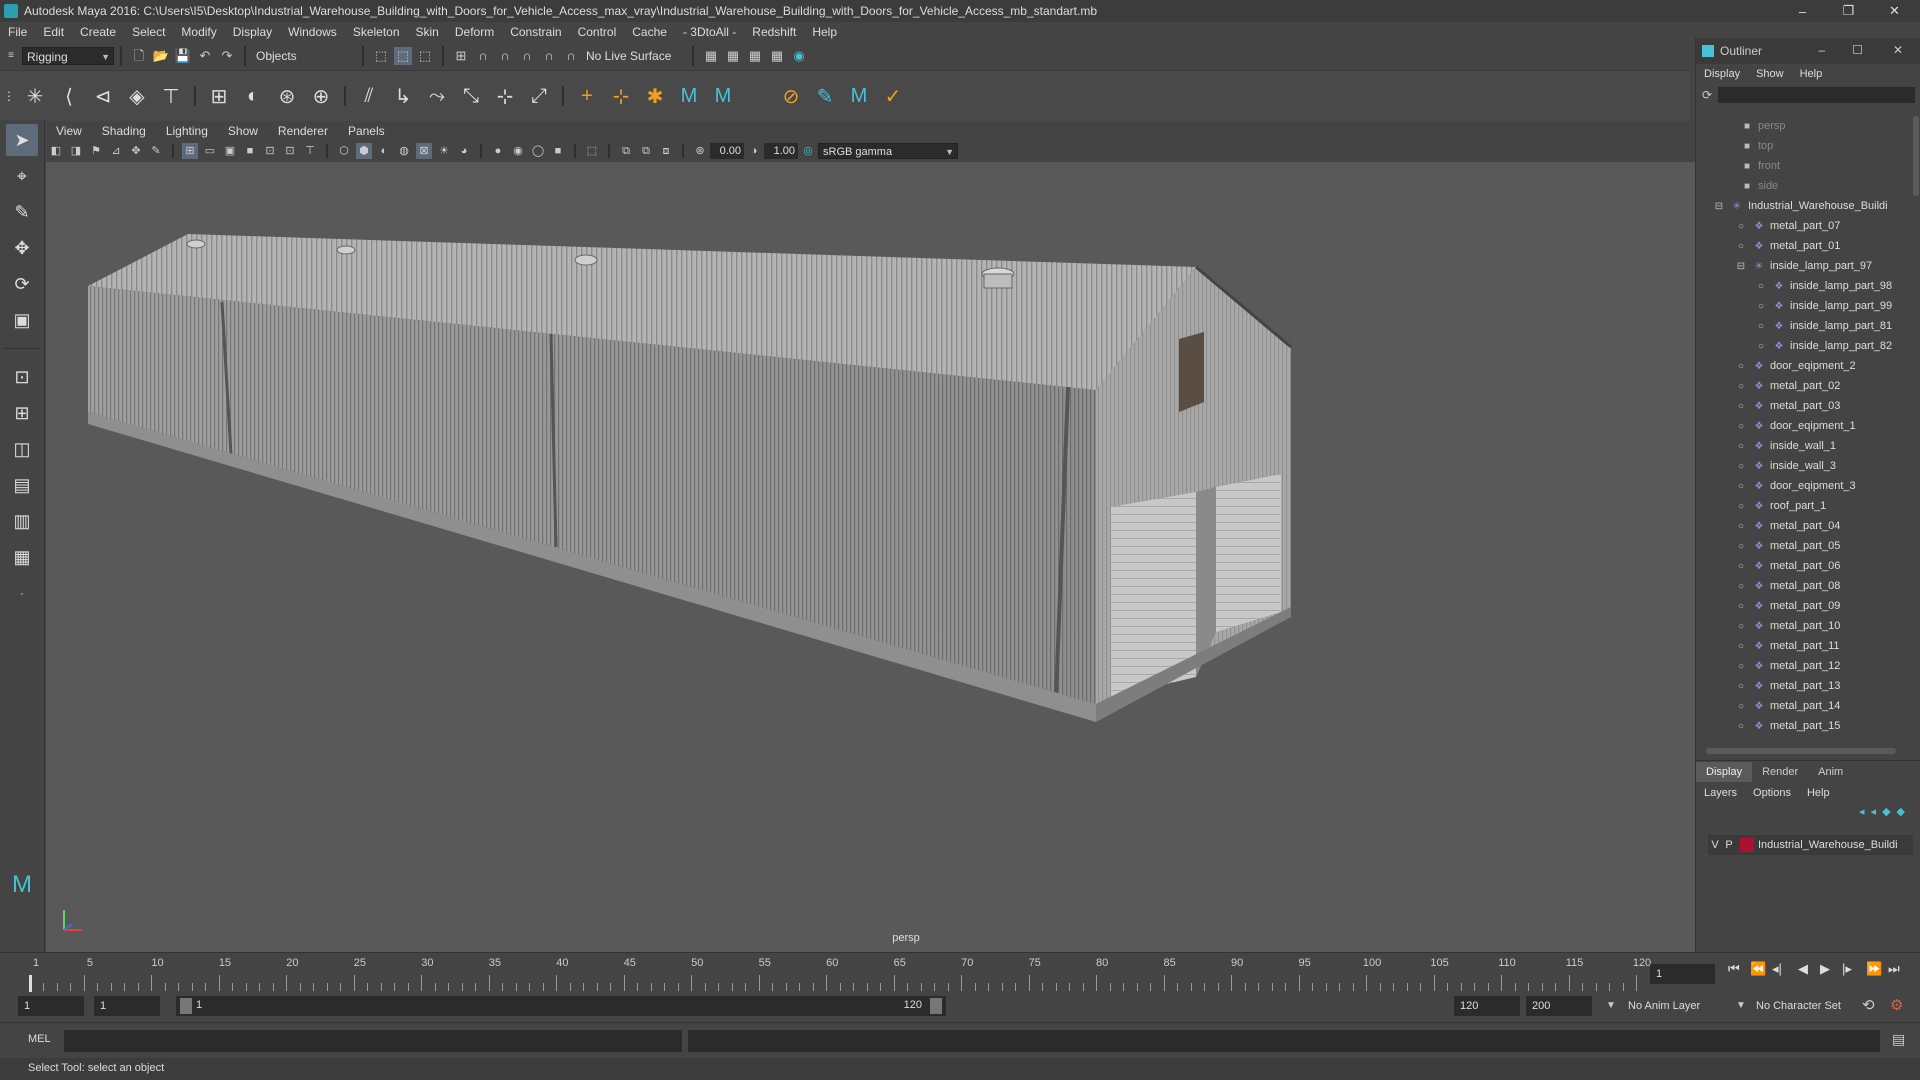 The image size is (1920, 1080). Describe the element at coordinates (518, 151) in the screenshot. I see `antialiasing-icon: ◉` at that location.